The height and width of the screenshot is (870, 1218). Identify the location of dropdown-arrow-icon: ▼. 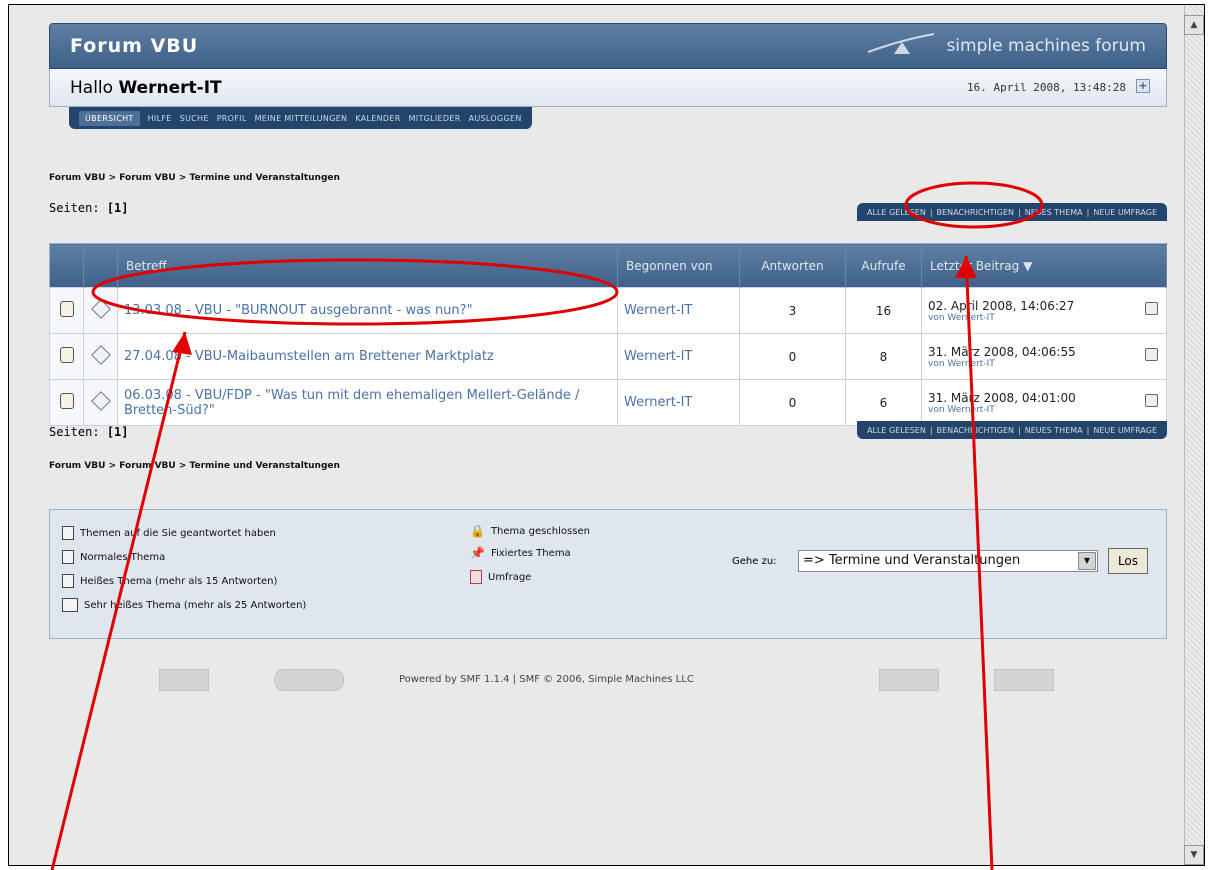
(1087, 561).